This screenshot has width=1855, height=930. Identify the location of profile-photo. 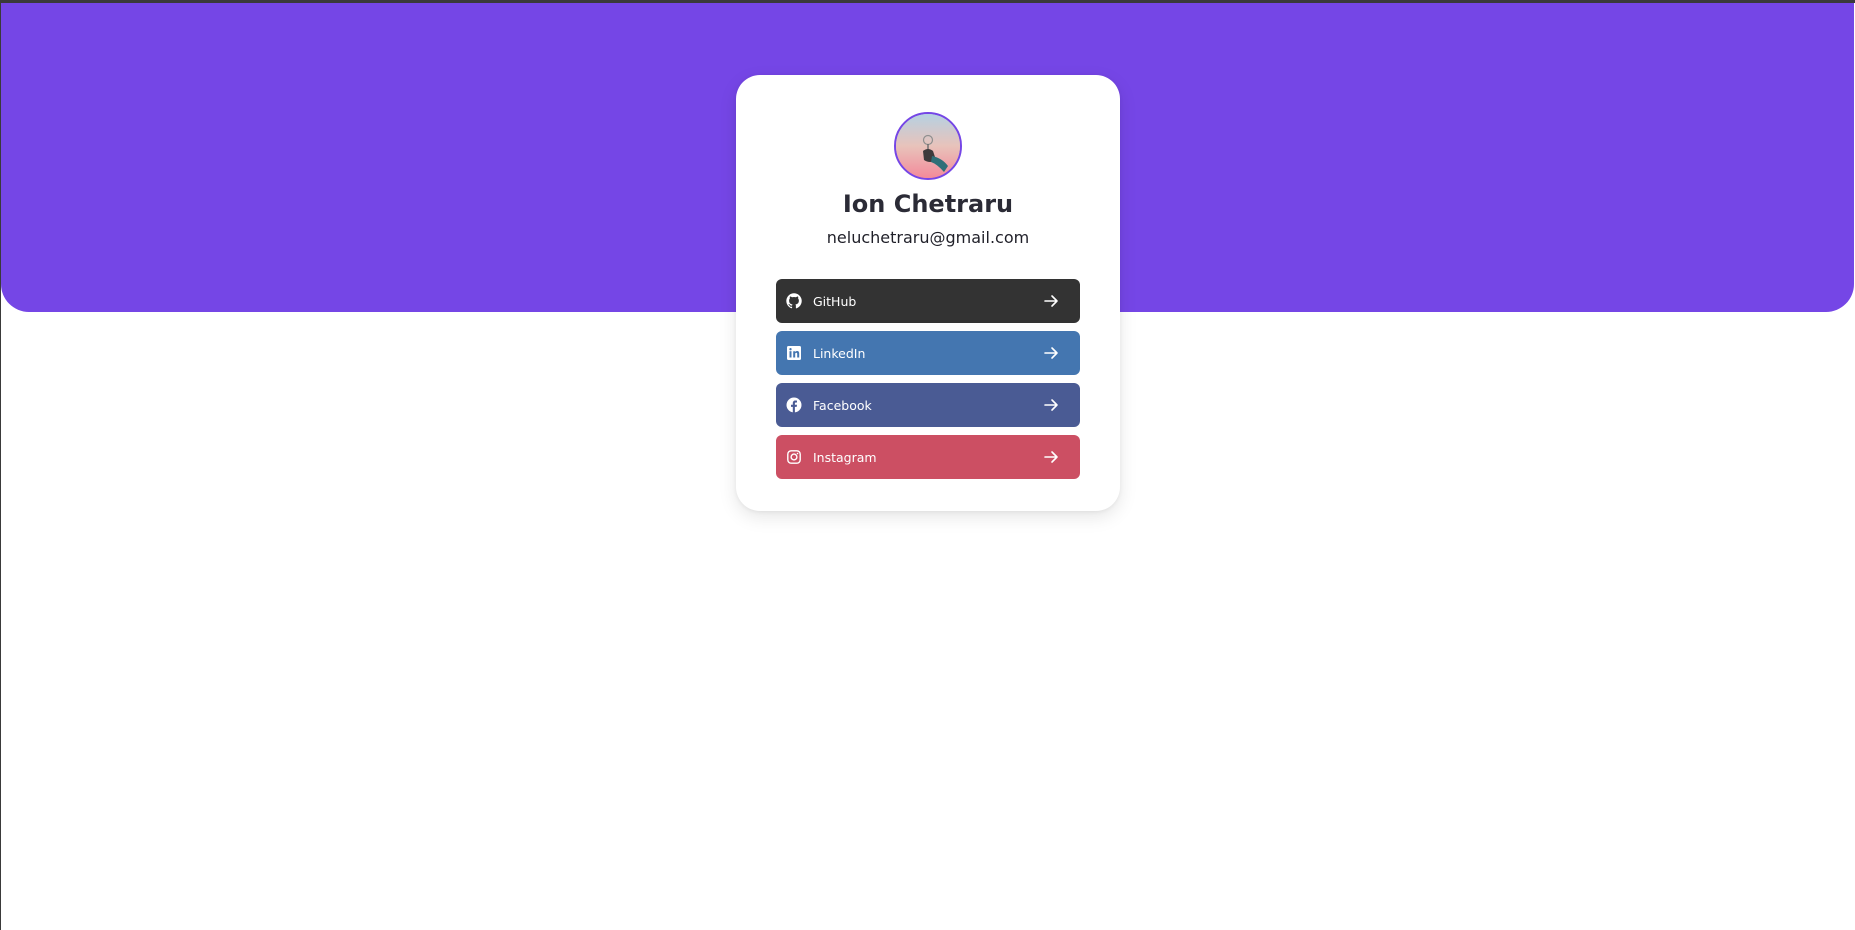
(928, 146).